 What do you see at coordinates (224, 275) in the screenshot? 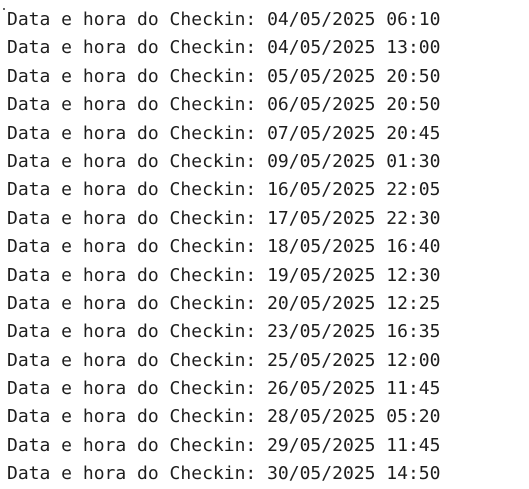
I see `console-line: Data e hora do Checkin: 19/05/2025 12:30` at bounding box center [224, 275].